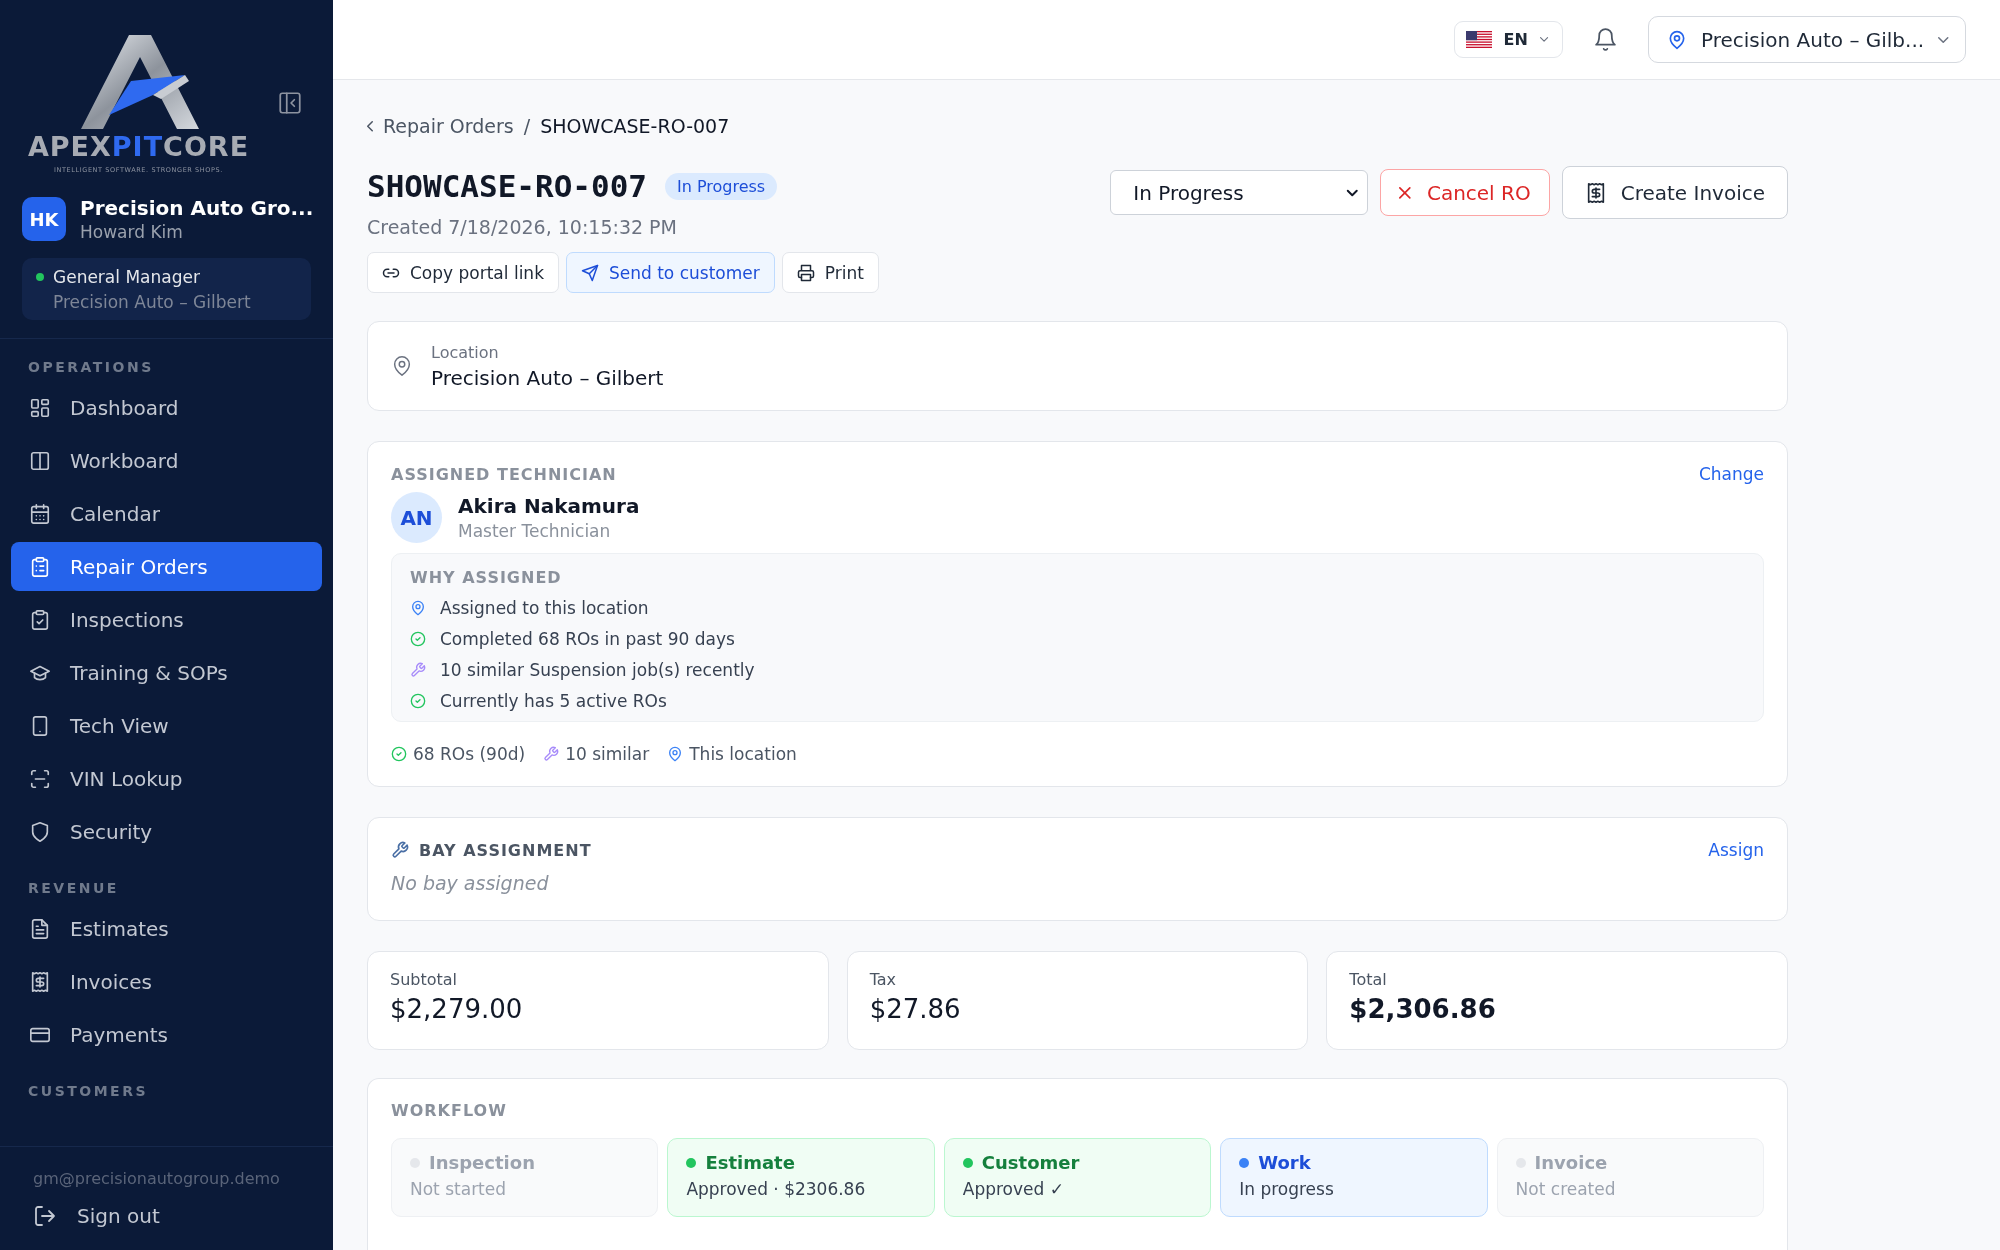 The height and width of the screenshot is (1250, 2000). I want to click on notifications-button, so click(1605, 39).